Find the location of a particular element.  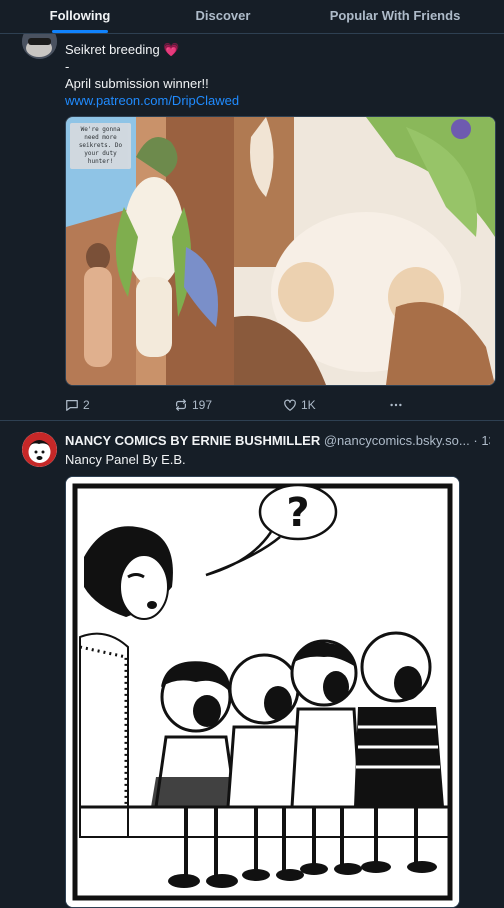

like-count: 1K is located at coordinates (308, 405).